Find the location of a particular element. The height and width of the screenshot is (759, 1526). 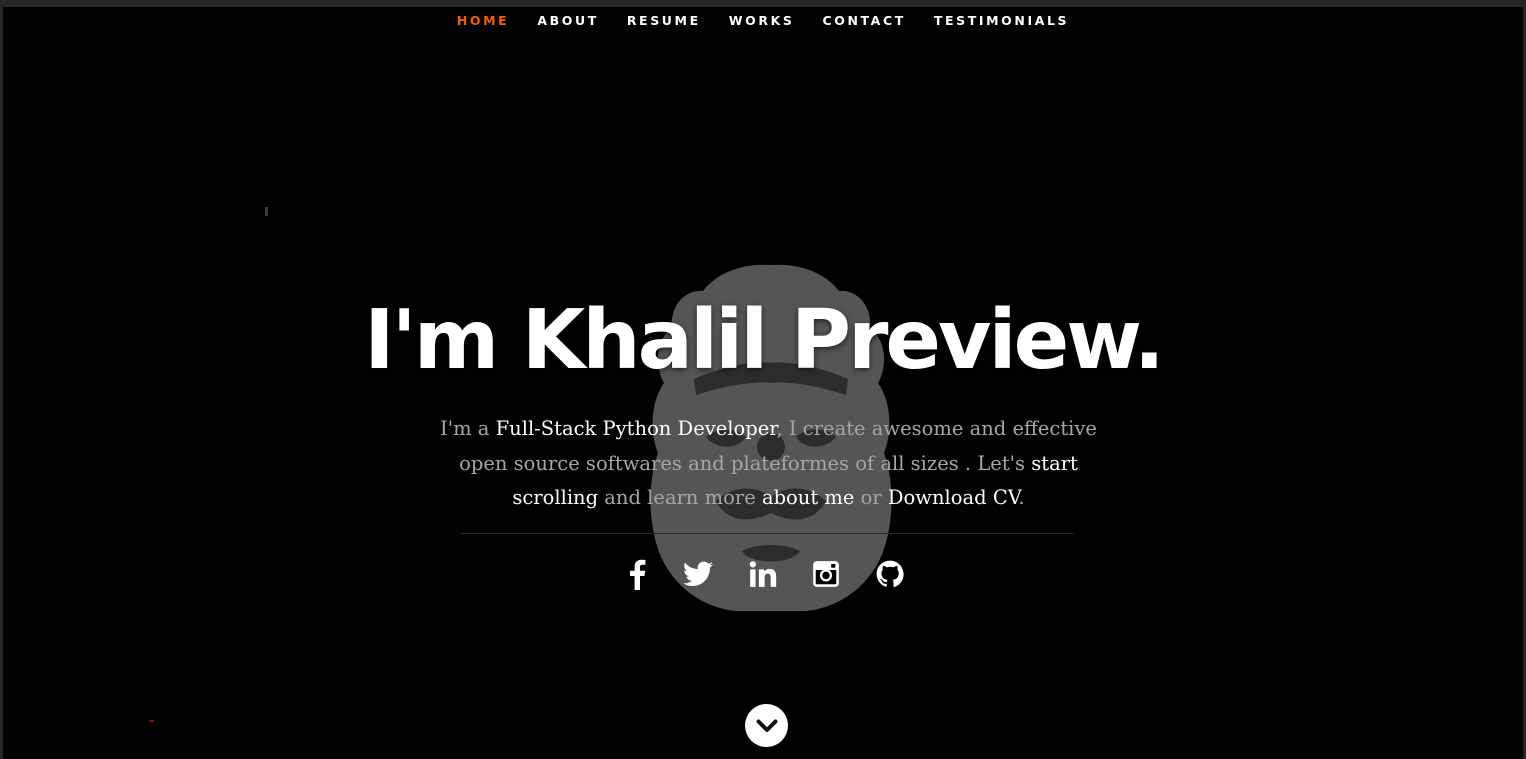

nav-item-works: WORKS is located at coordinates (762, 20).